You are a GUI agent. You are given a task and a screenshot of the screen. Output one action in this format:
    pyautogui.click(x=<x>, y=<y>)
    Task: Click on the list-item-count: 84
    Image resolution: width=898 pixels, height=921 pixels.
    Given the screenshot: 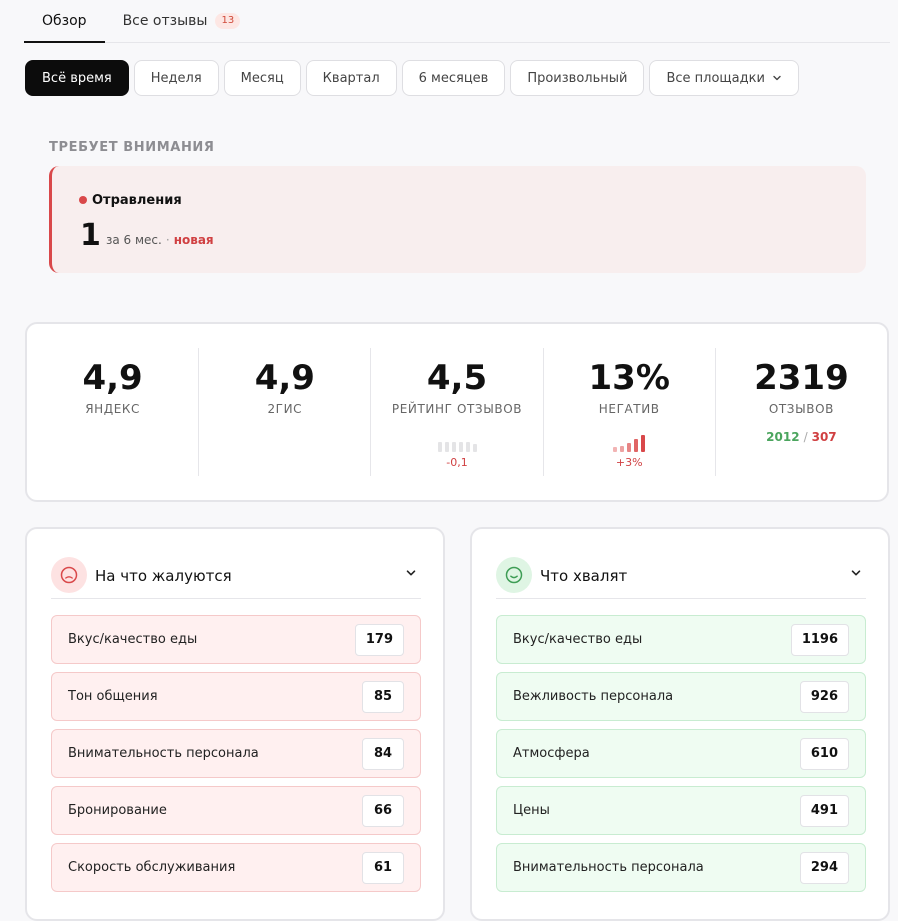 What is the action you would take?
    pyautogui.click(x=383, y=753)
    